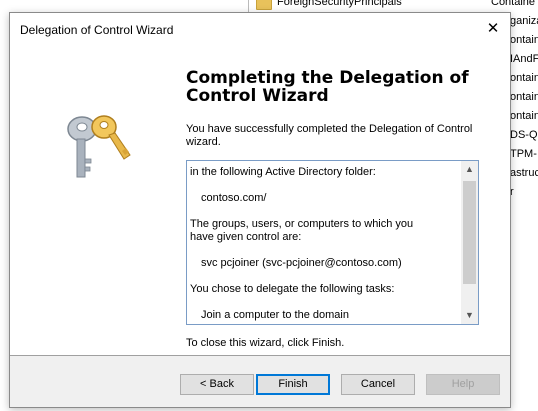 The image size is (538, 411). Describe the element at coordinates (463, 384) in the screenshot. I see `help-button: Help` at that location.